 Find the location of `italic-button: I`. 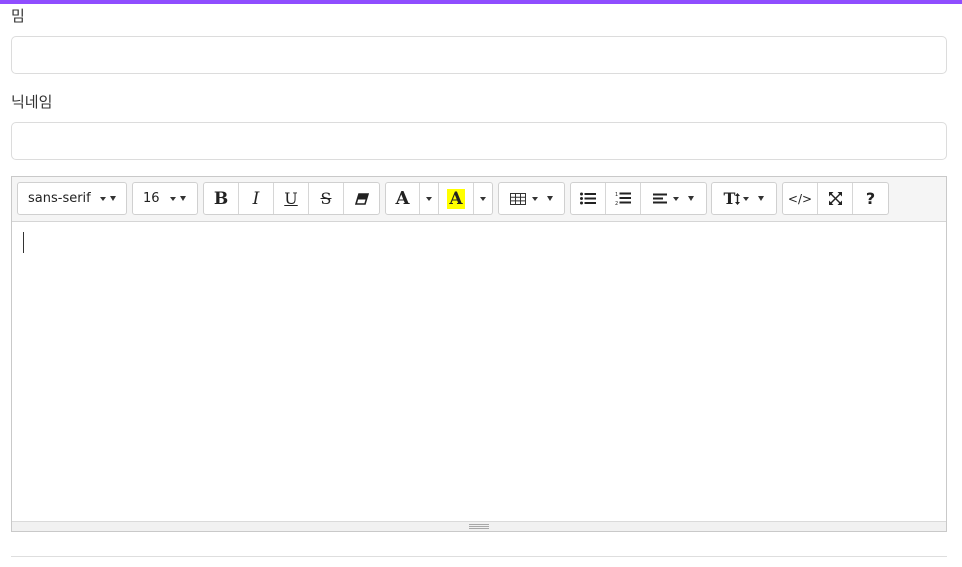

italic-button: I is located at coordinates (256, 198).